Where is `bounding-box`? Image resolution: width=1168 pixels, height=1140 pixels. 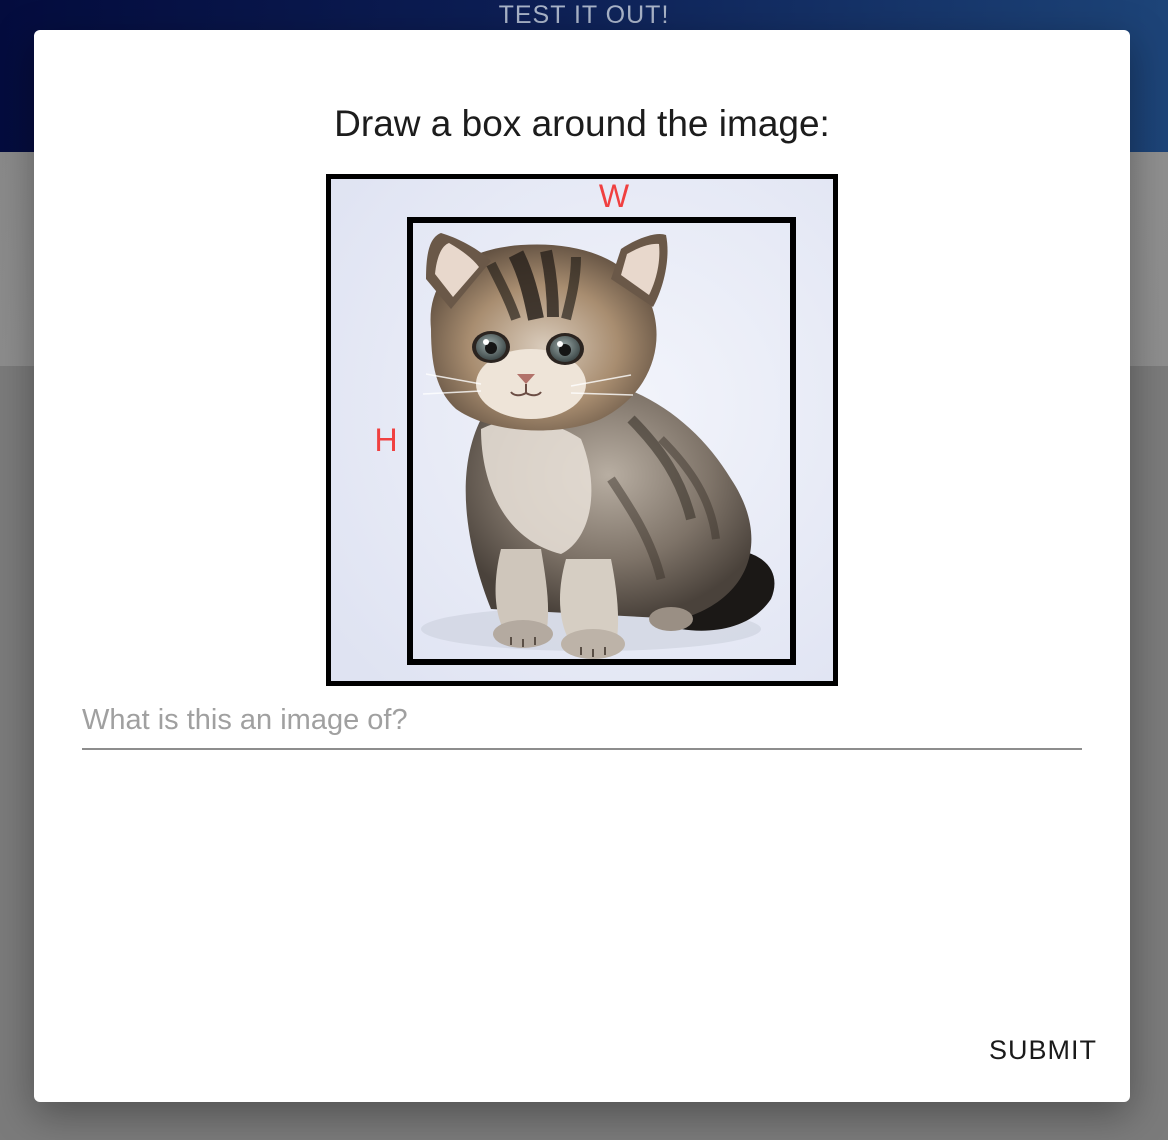
bounding-box is located at coordinates (601, 441).